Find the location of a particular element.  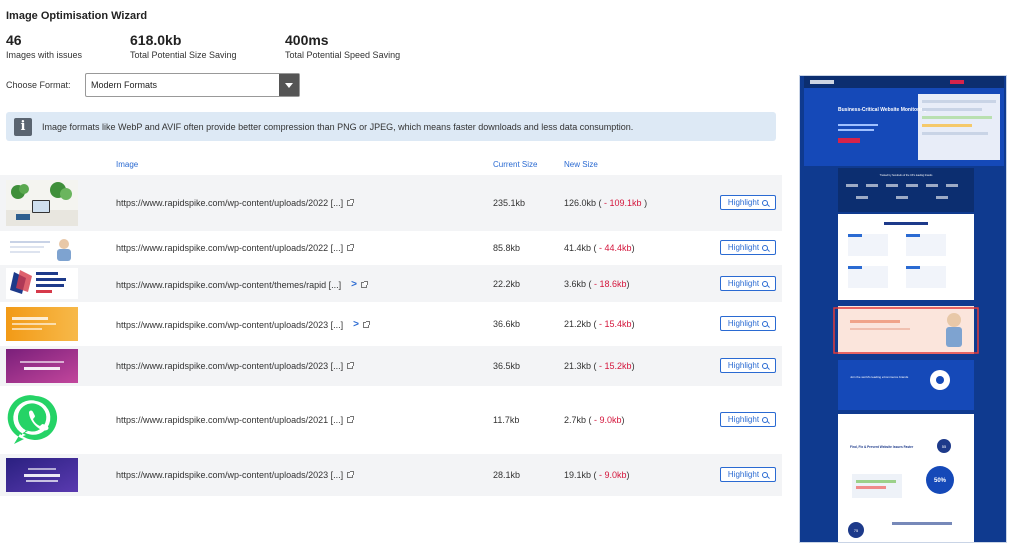

stat-images-with-issues: 46 Images with issues is located at coordinates (44, 46).